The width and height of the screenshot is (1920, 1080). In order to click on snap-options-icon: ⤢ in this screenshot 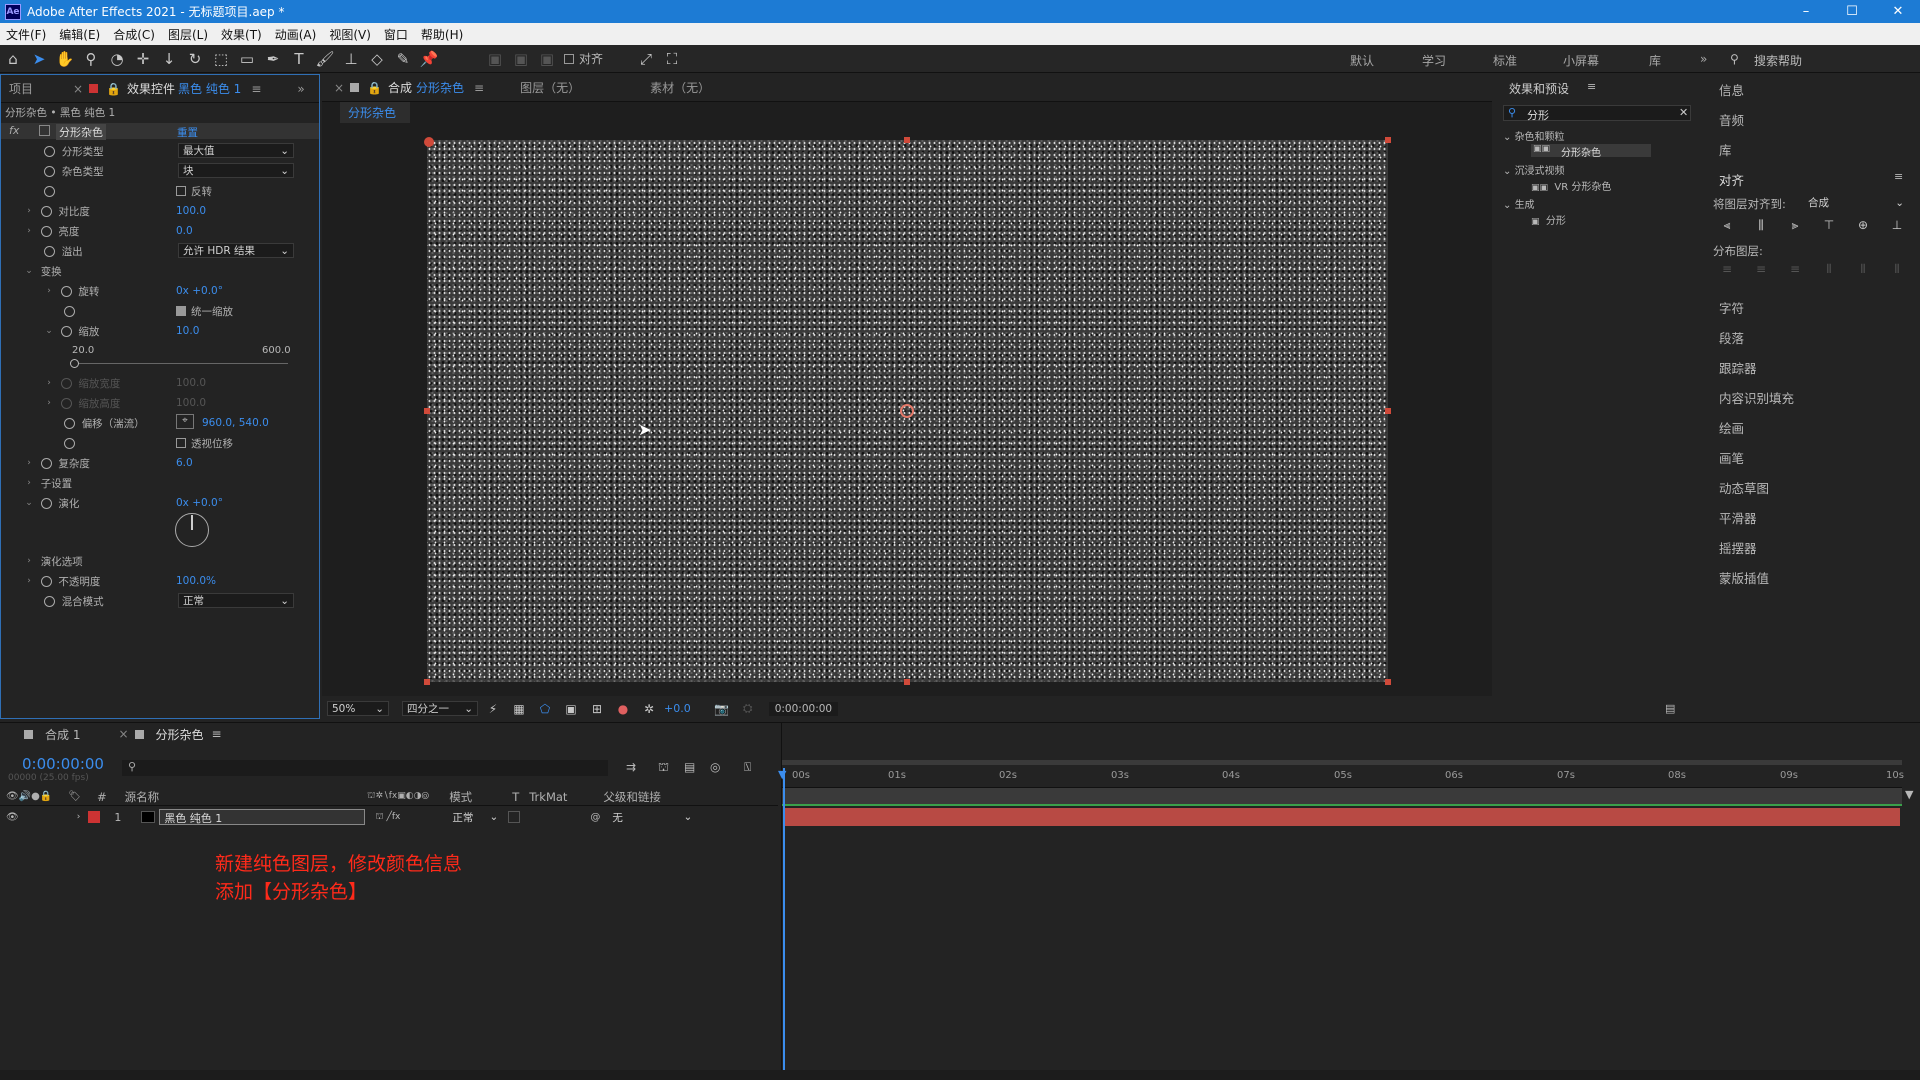, I will do `click(646, 59)`.